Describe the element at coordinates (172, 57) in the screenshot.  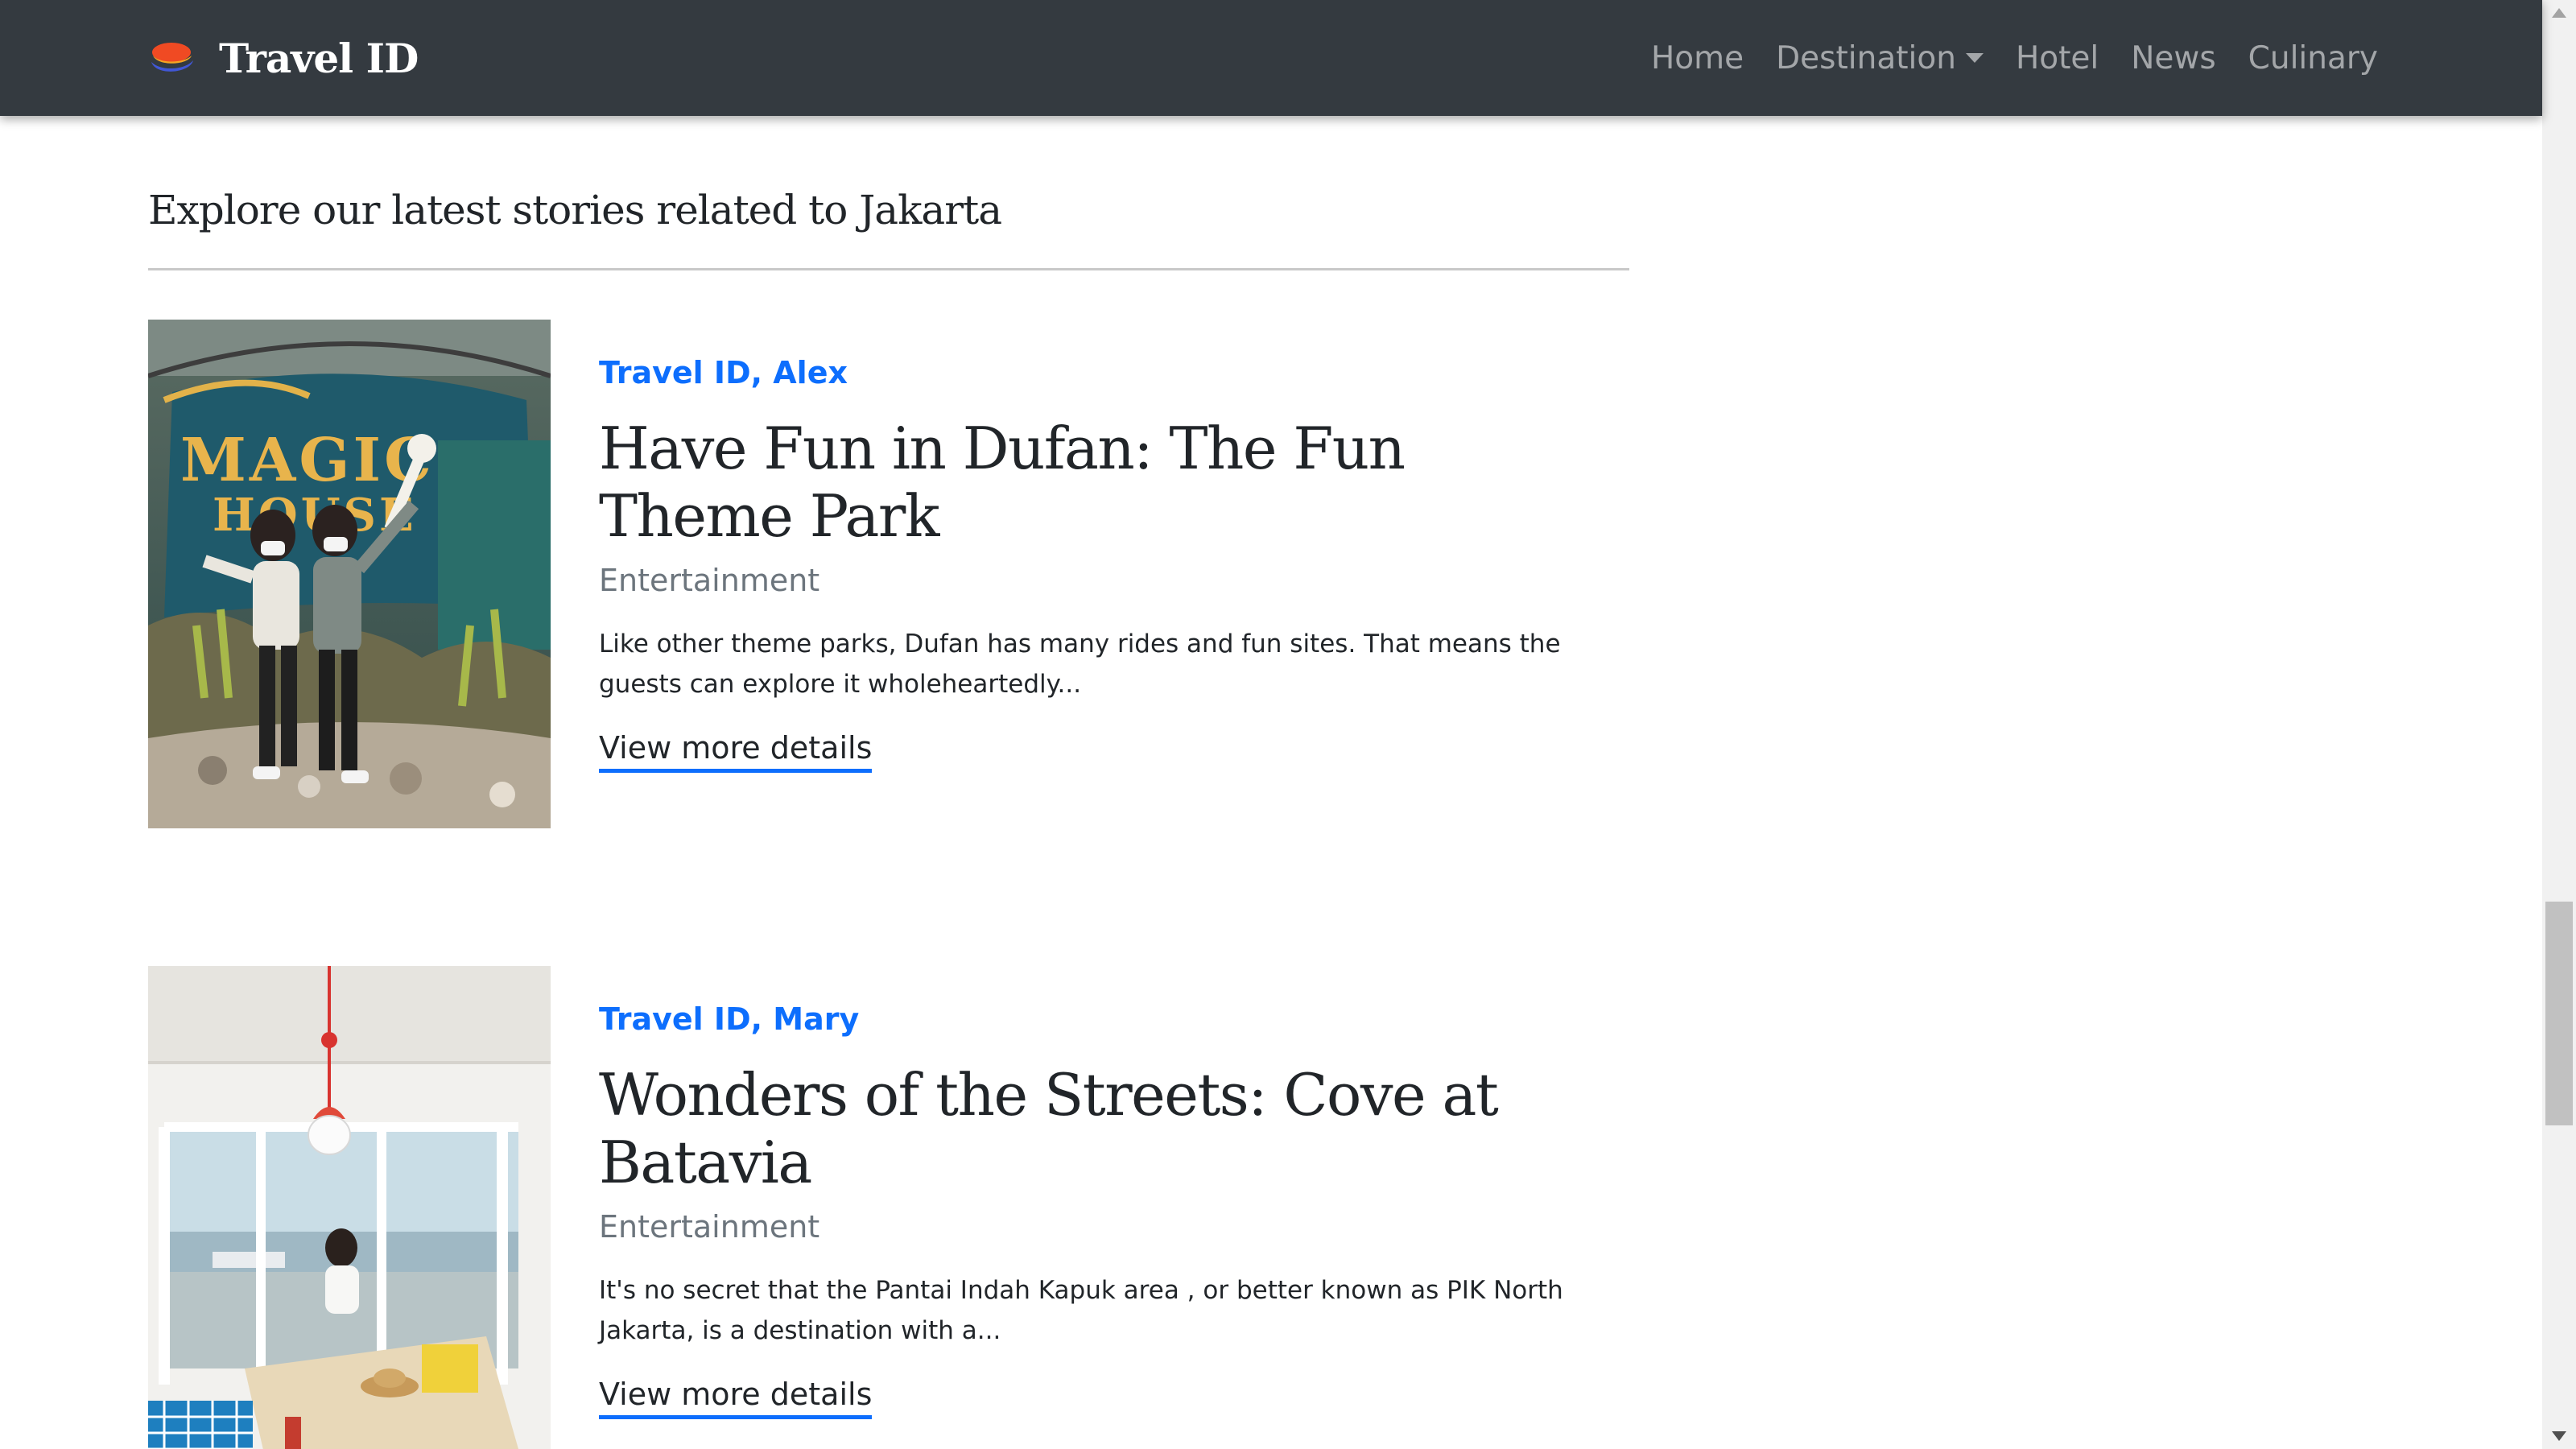
I see `travel-id-logo-icon` at that location.